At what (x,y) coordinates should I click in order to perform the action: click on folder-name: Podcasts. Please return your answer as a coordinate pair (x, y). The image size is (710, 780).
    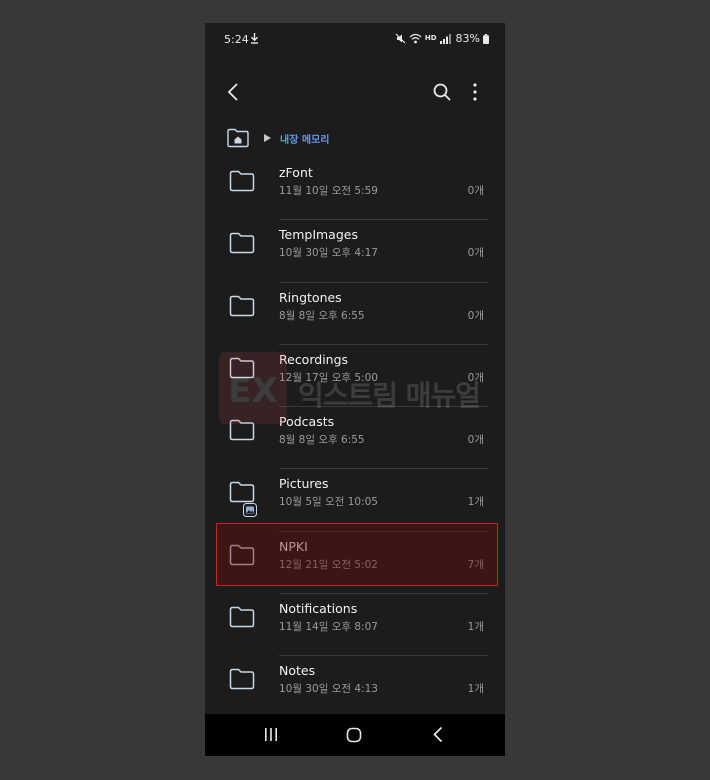
    Looking at the image, I should click on (307, 422).